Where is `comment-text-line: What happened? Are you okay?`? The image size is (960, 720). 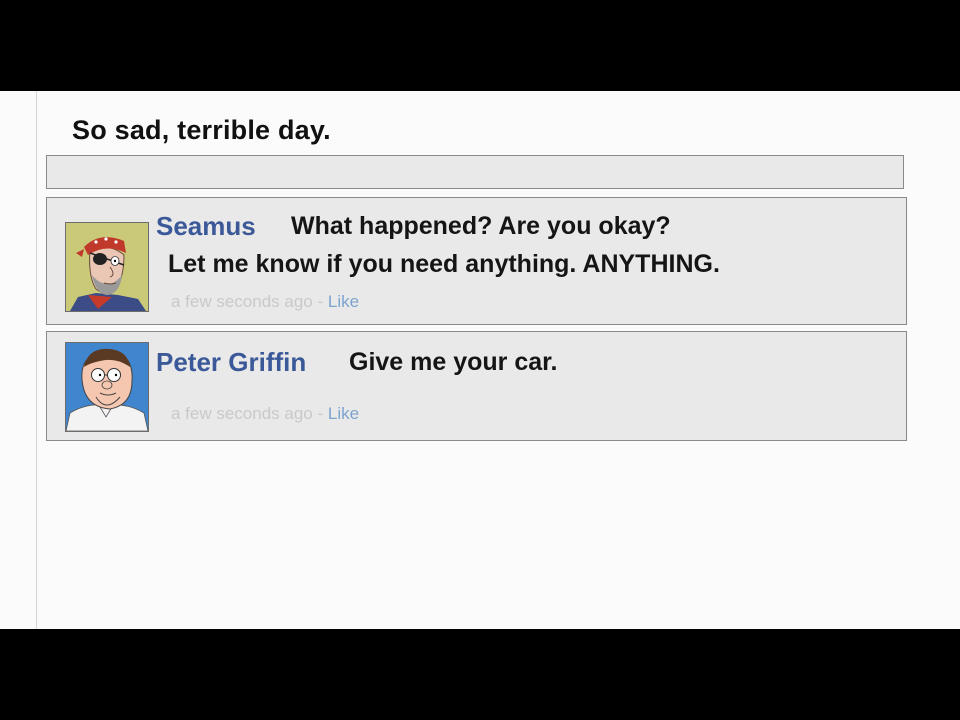
comment-text-line: What happened? Are you okay? is located at coordinates (481, 226).